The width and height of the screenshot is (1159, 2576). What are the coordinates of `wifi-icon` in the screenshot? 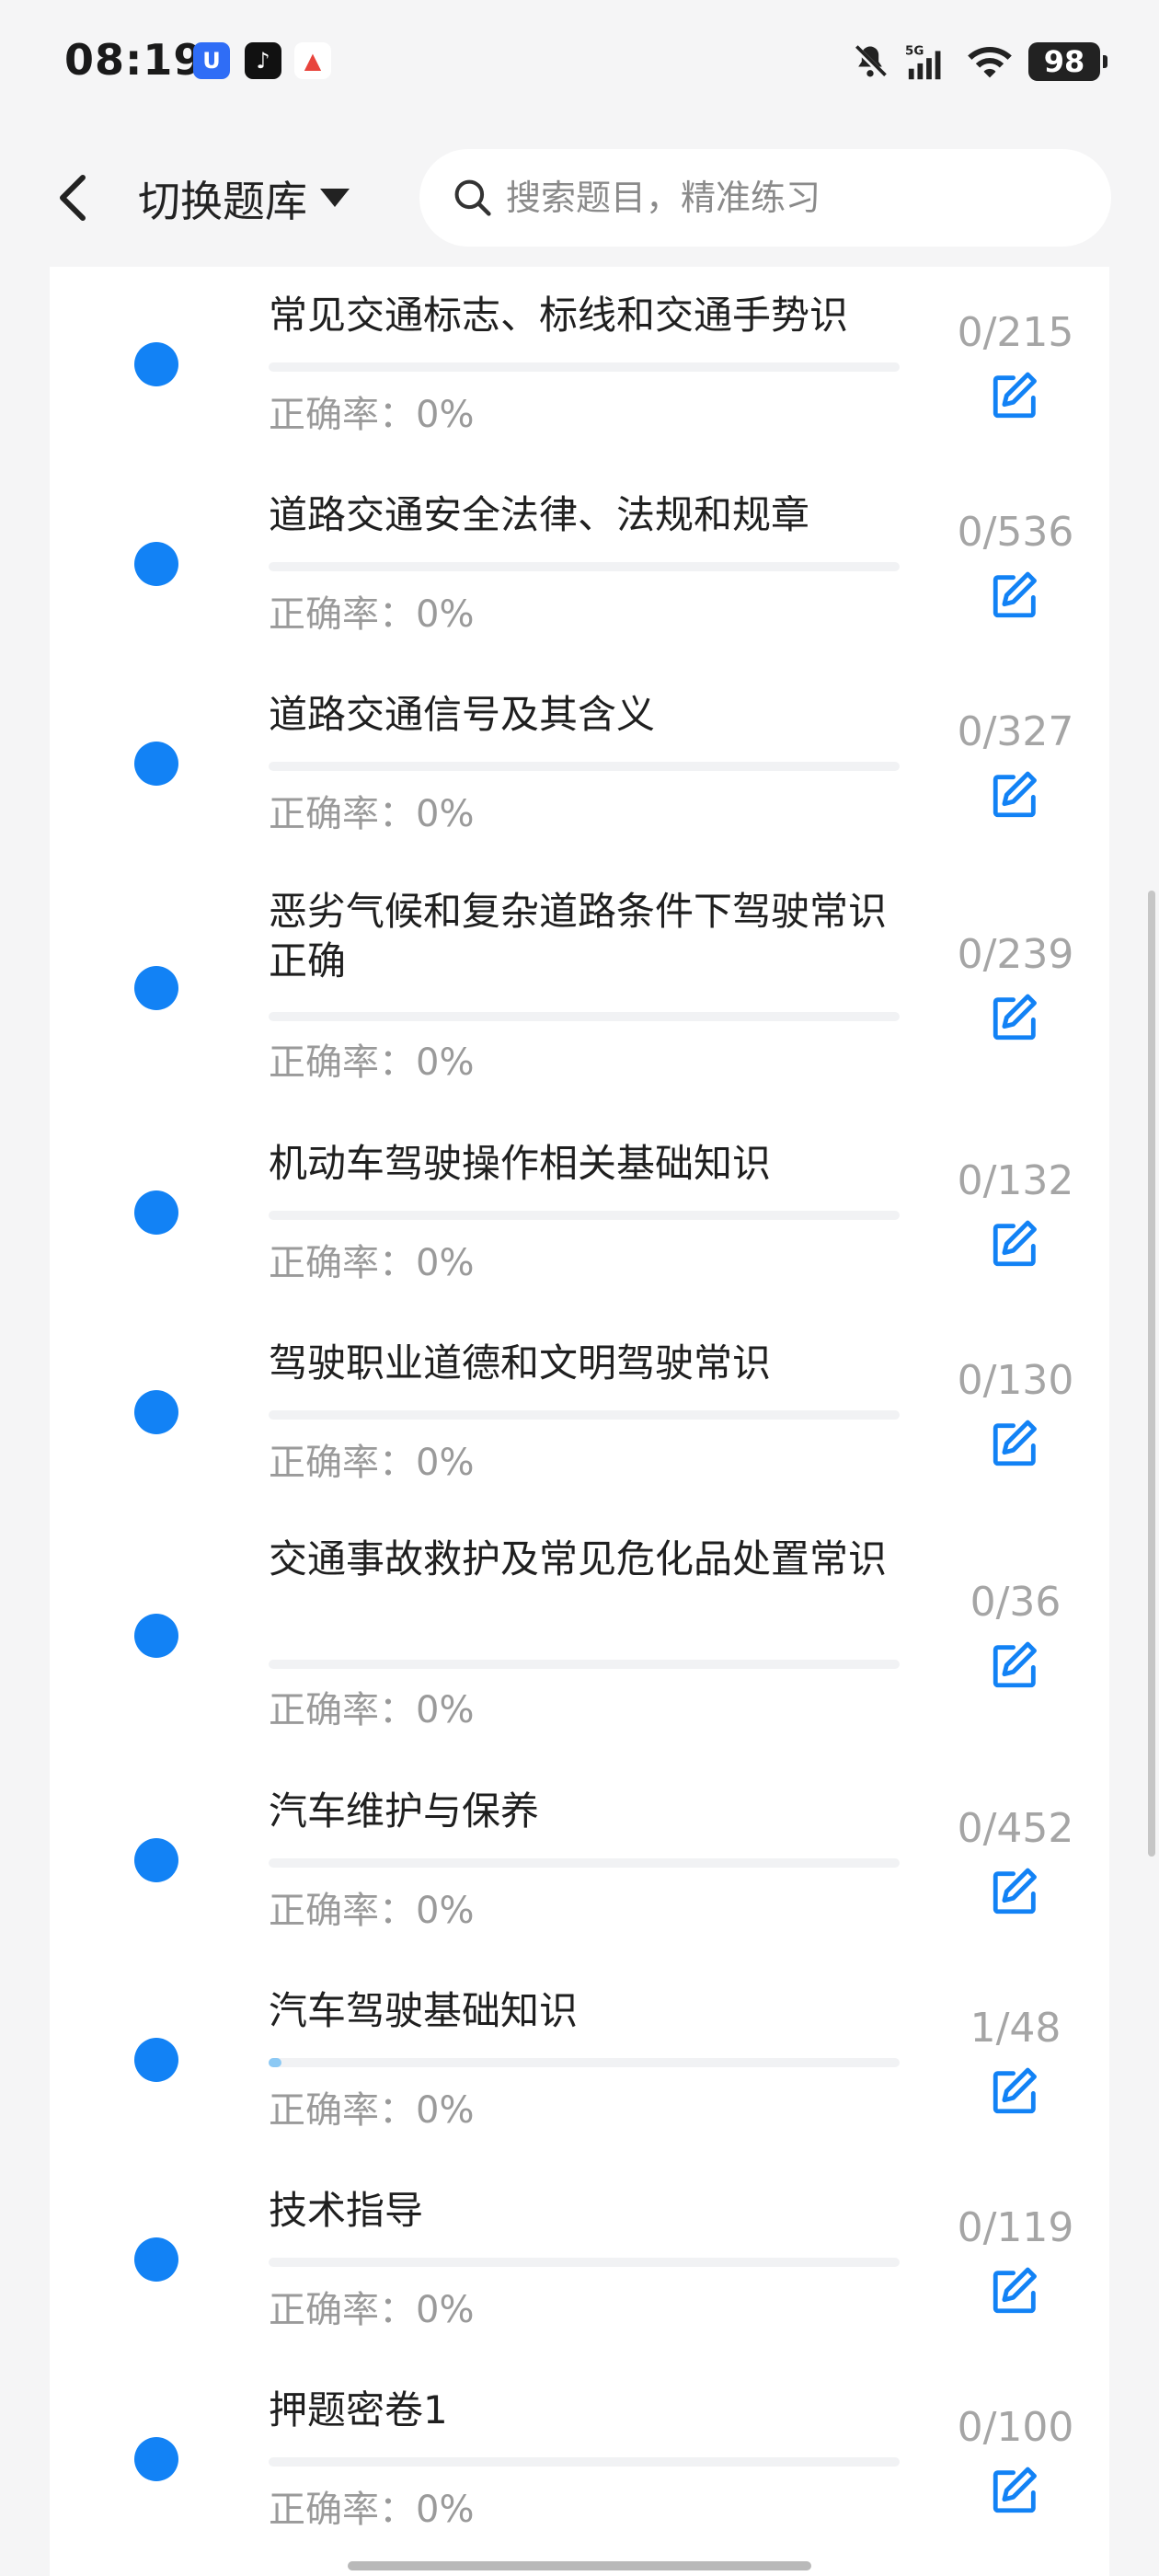 It's located at (990, 61).